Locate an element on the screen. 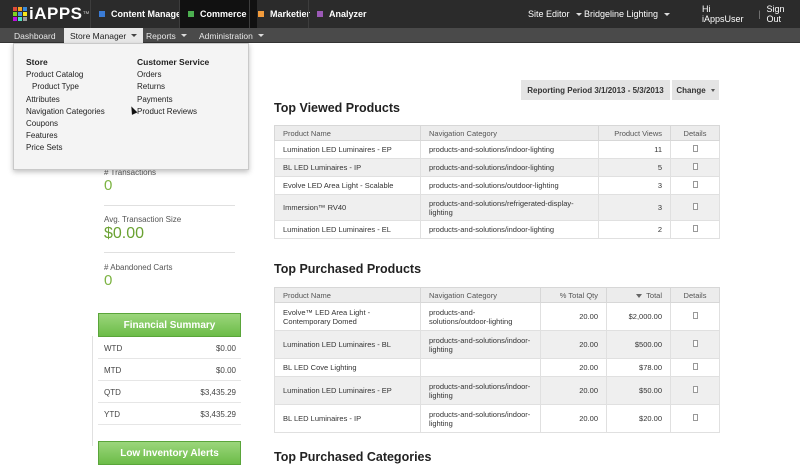  menu-item-features: Features is located at coordinates (65, 136).